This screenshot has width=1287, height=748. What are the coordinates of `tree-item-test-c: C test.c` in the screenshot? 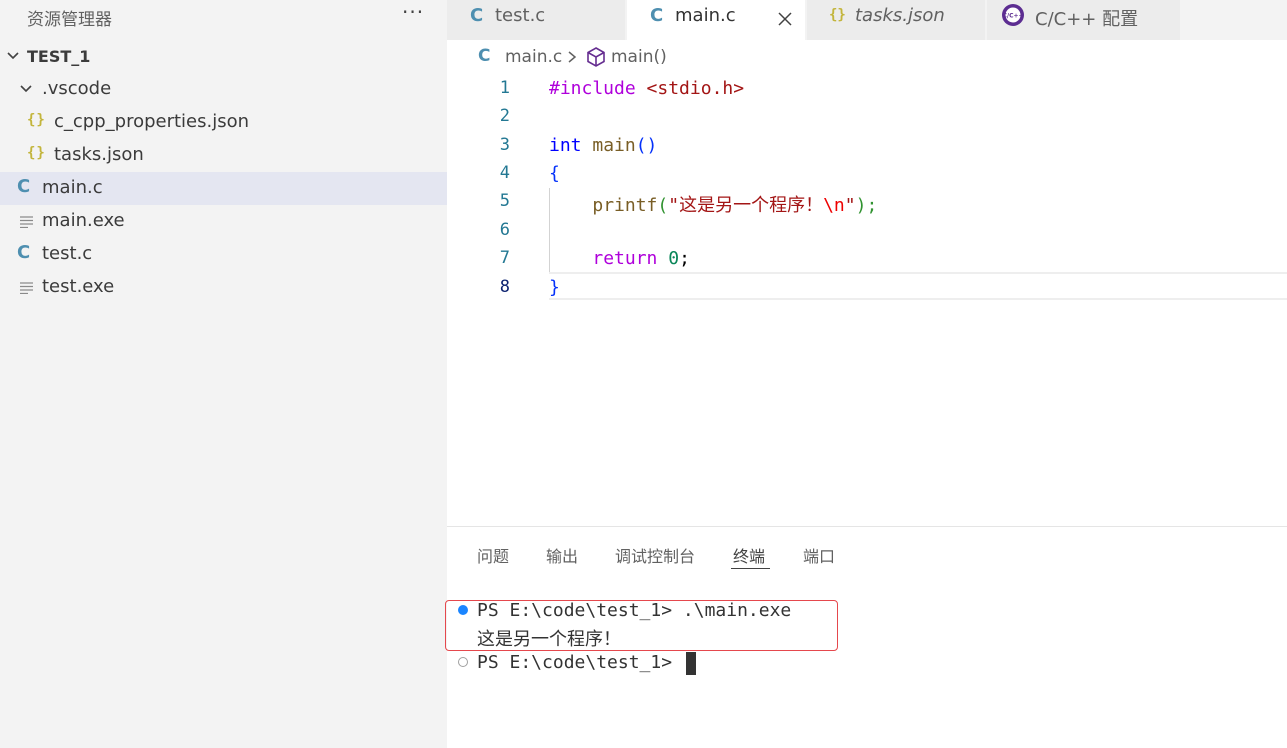 It's located at (223, 254).